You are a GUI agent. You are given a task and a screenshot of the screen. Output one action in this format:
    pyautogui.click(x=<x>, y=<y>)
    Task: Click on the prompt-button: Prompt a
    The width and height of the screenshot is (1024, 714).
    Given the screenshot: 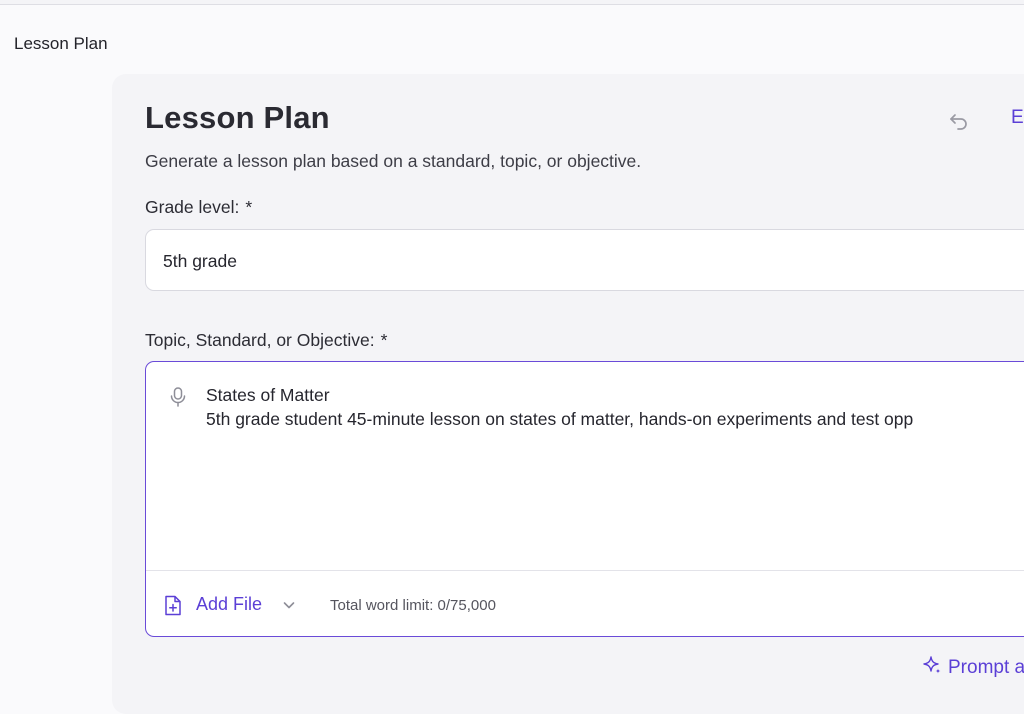 What is the action you would take?
    pyautogui.click(x=973, y=667)
    